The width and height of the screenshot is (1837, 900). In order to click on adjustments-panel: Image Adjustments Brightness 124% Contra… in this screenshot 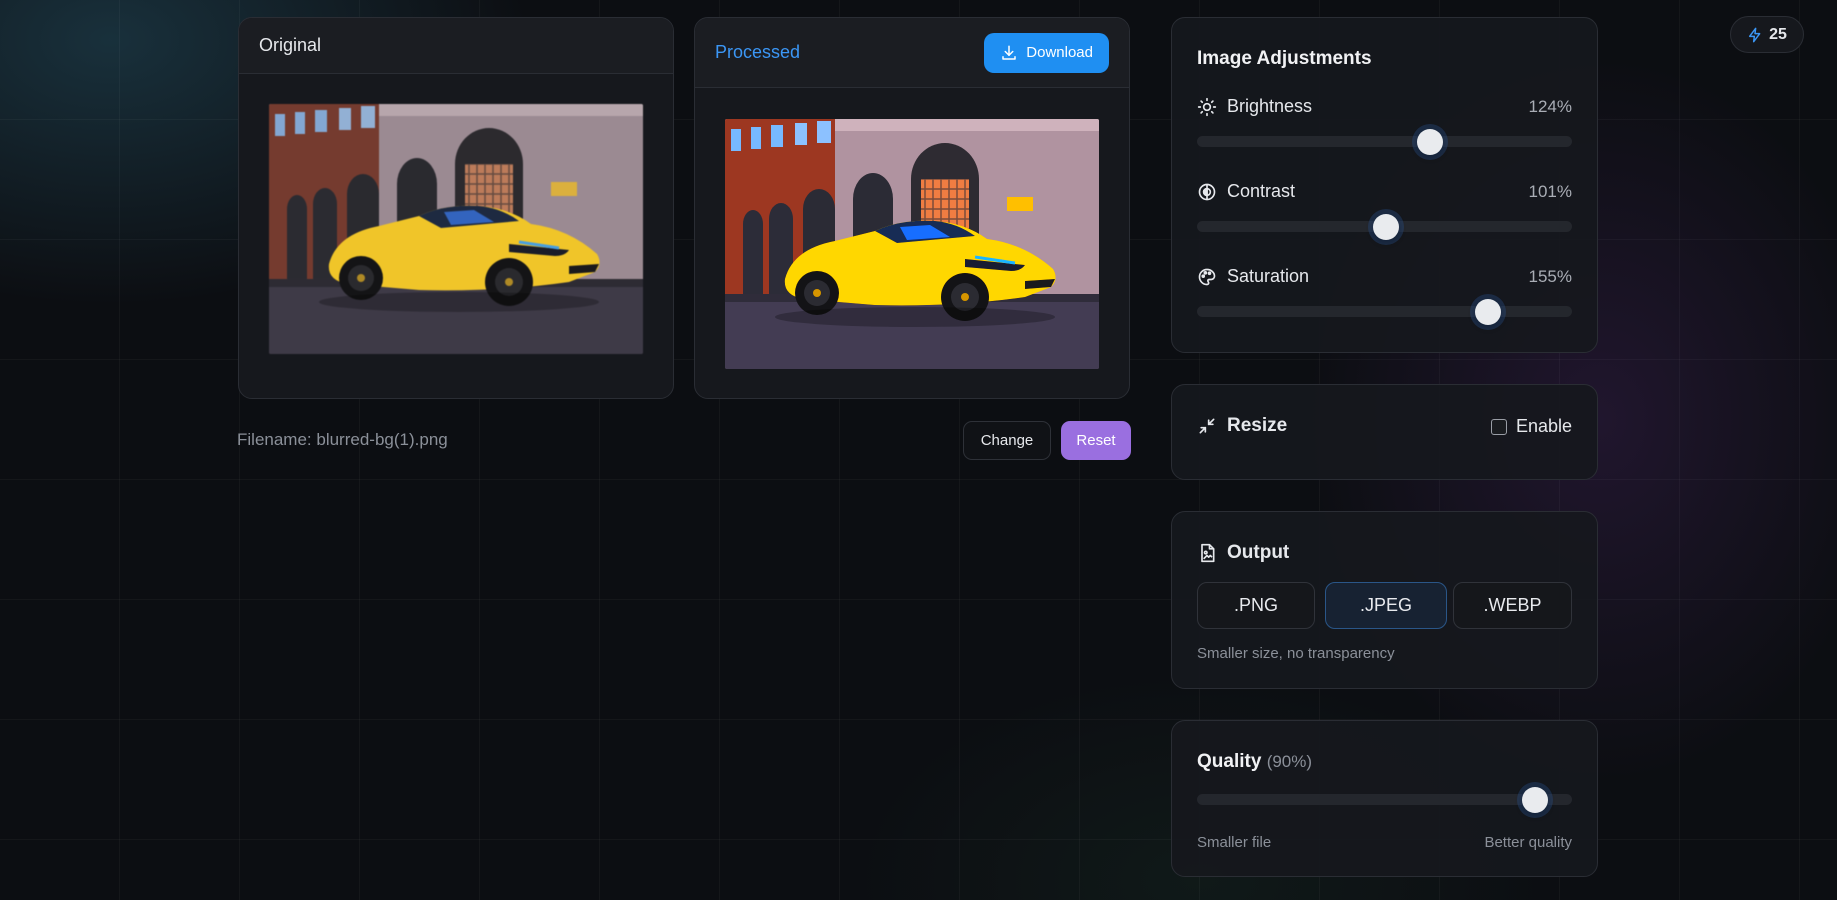, I will do `click(1384, 185)`.